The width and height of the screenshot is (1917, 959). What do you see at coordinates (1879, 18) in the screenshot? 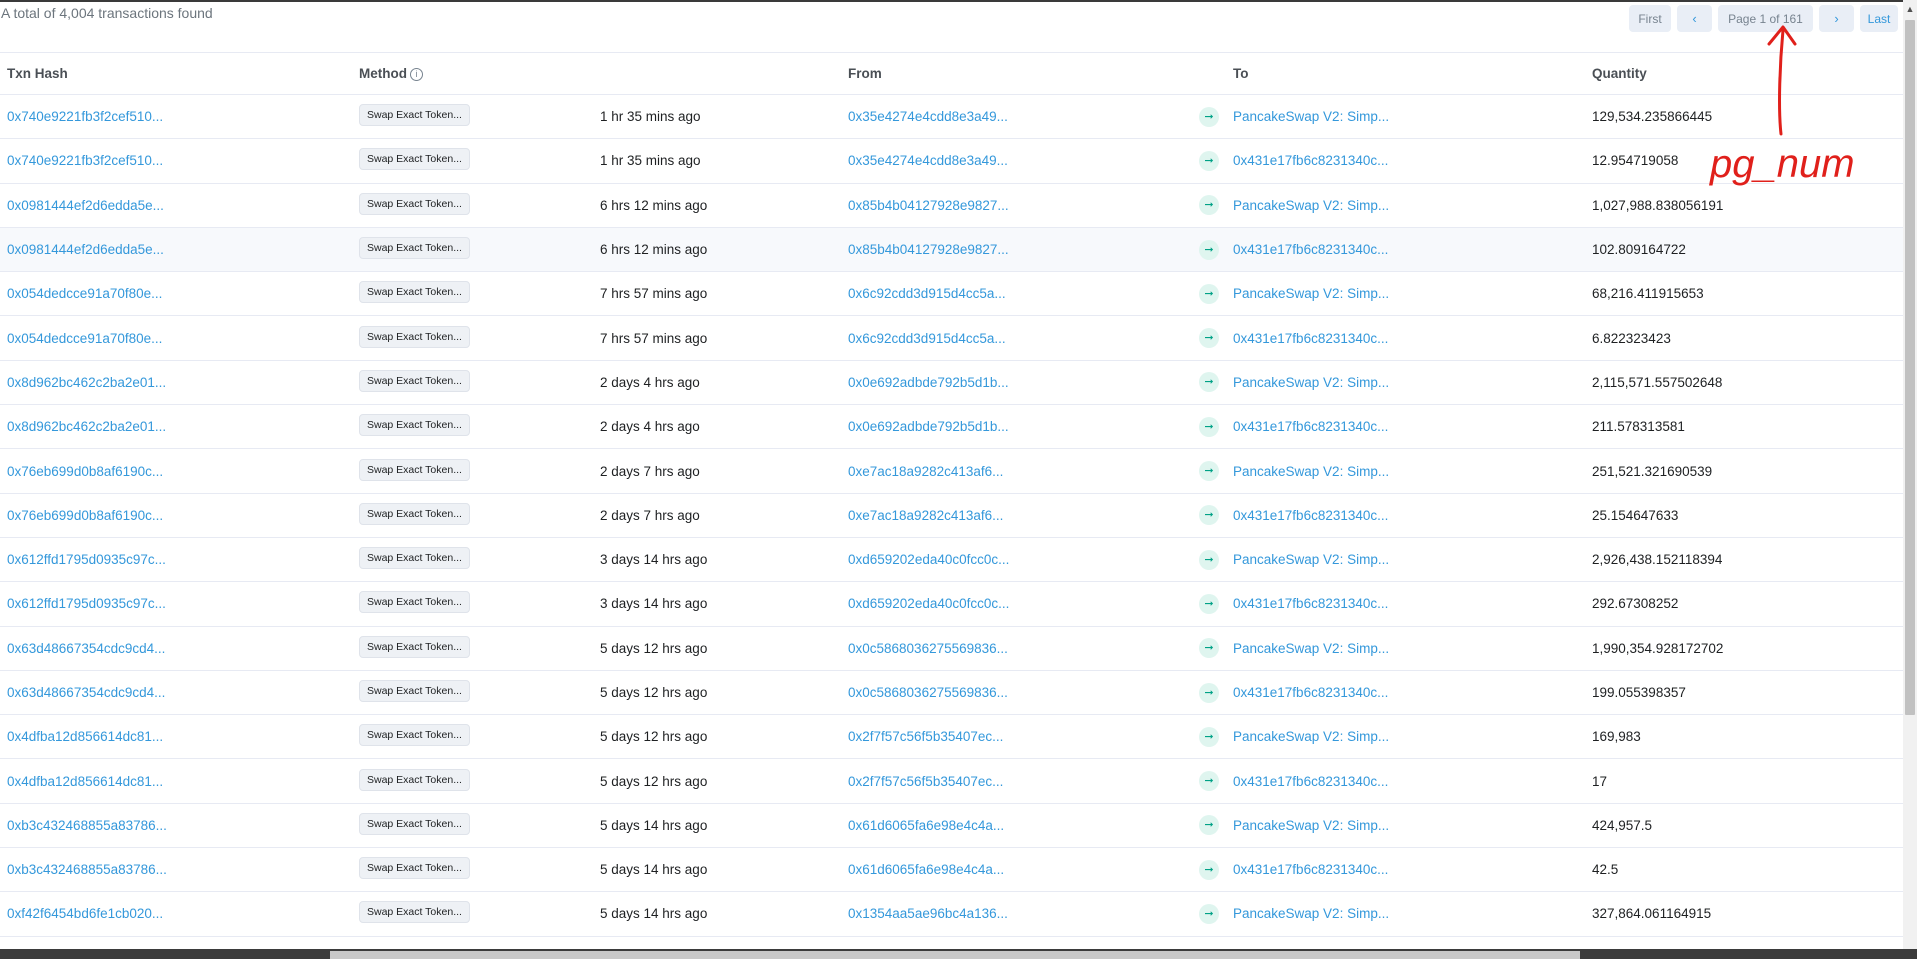
I see `last-page-button: Last` at bounding box center [1879, 18].